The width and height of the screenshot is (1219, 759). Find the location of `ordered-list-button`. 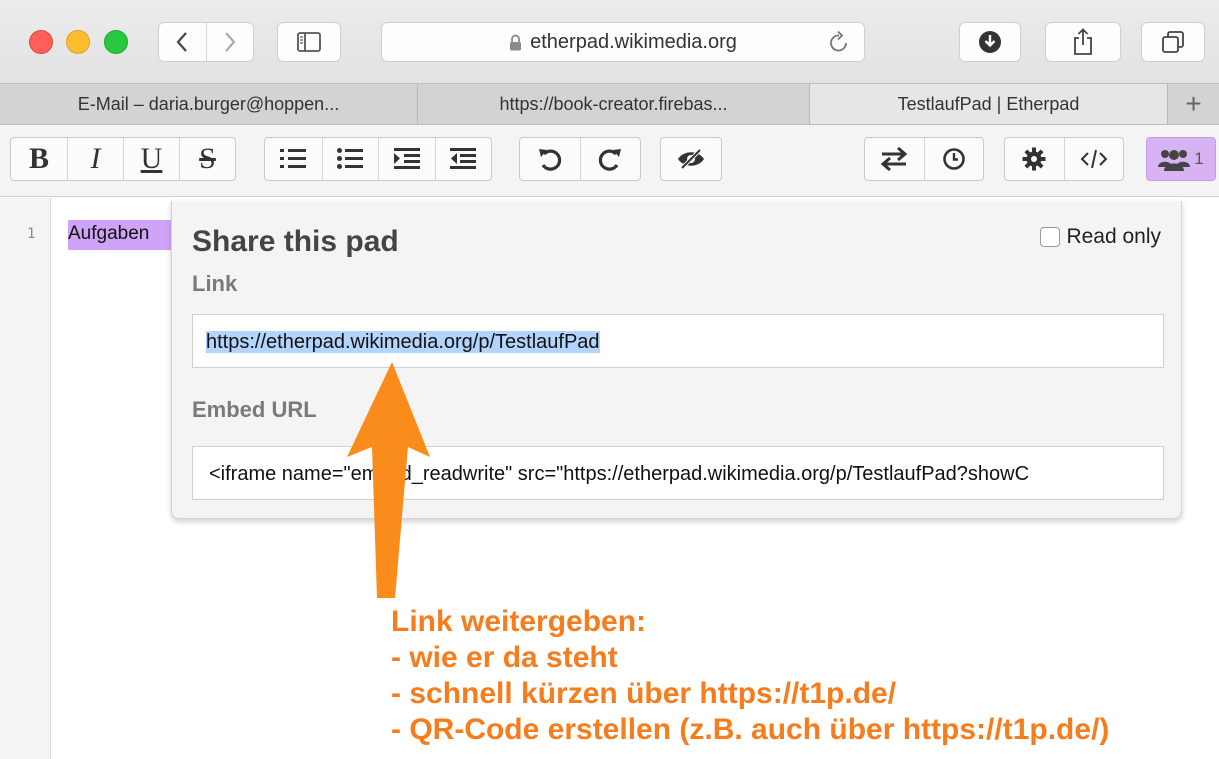

ordered-list-button is located at coordinates (293, 159).